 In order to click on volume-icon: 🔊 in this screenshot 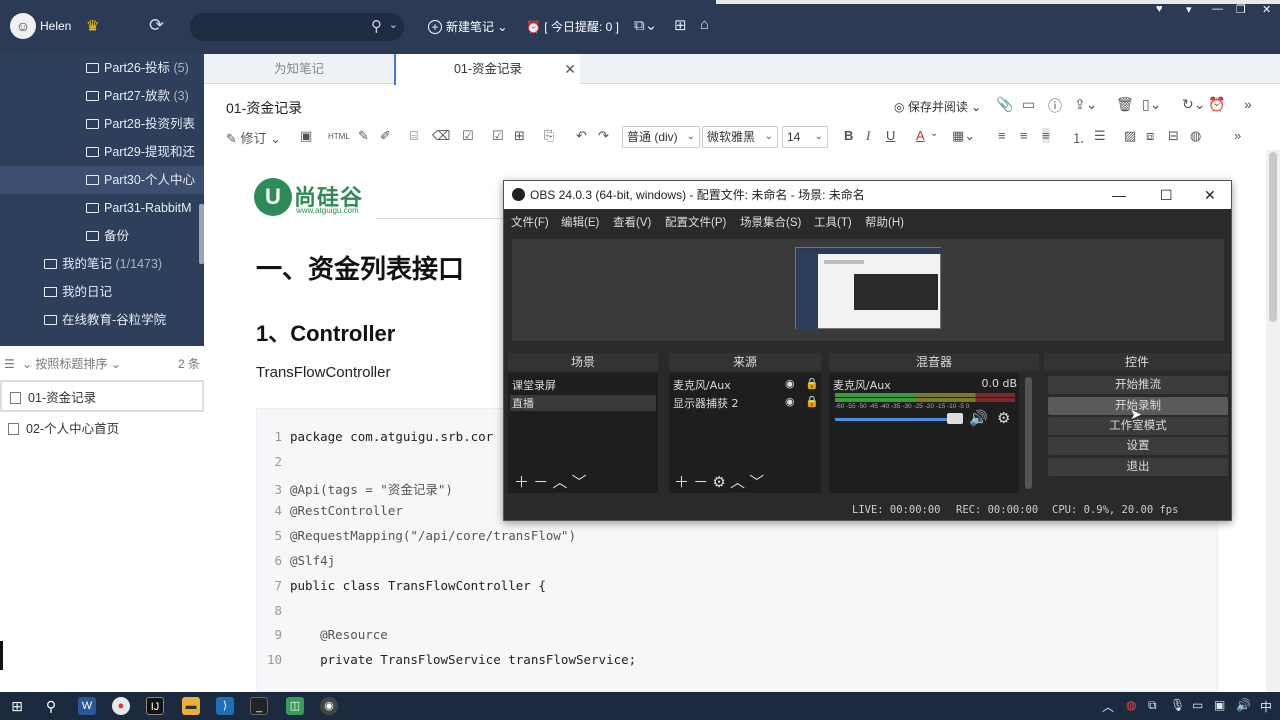, I will do `click(1243, 705)`.